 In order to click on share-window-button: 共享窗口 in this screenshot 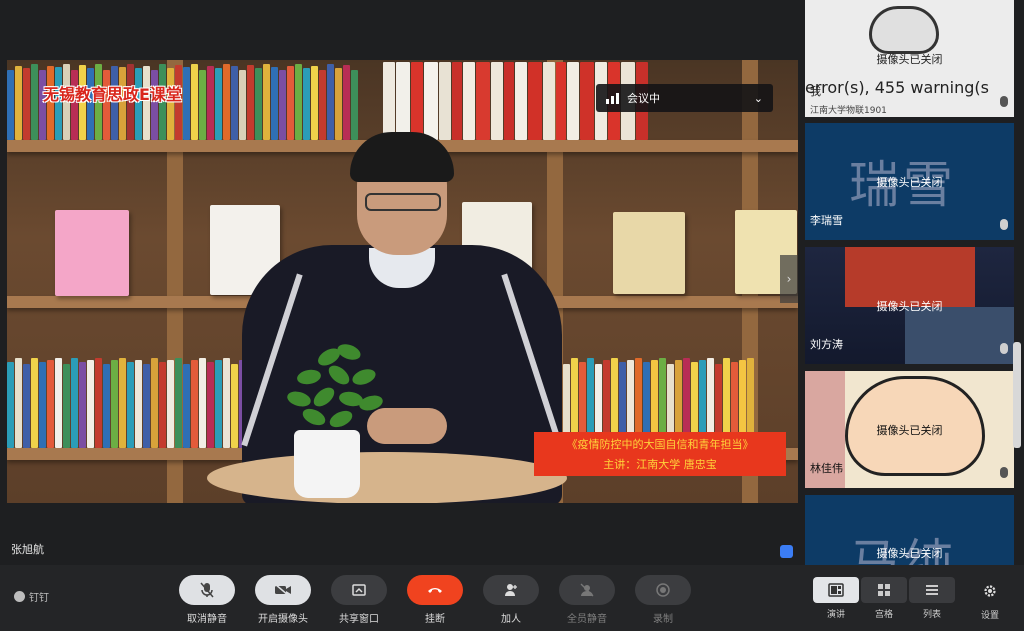, I will do `click(359, 600)`.